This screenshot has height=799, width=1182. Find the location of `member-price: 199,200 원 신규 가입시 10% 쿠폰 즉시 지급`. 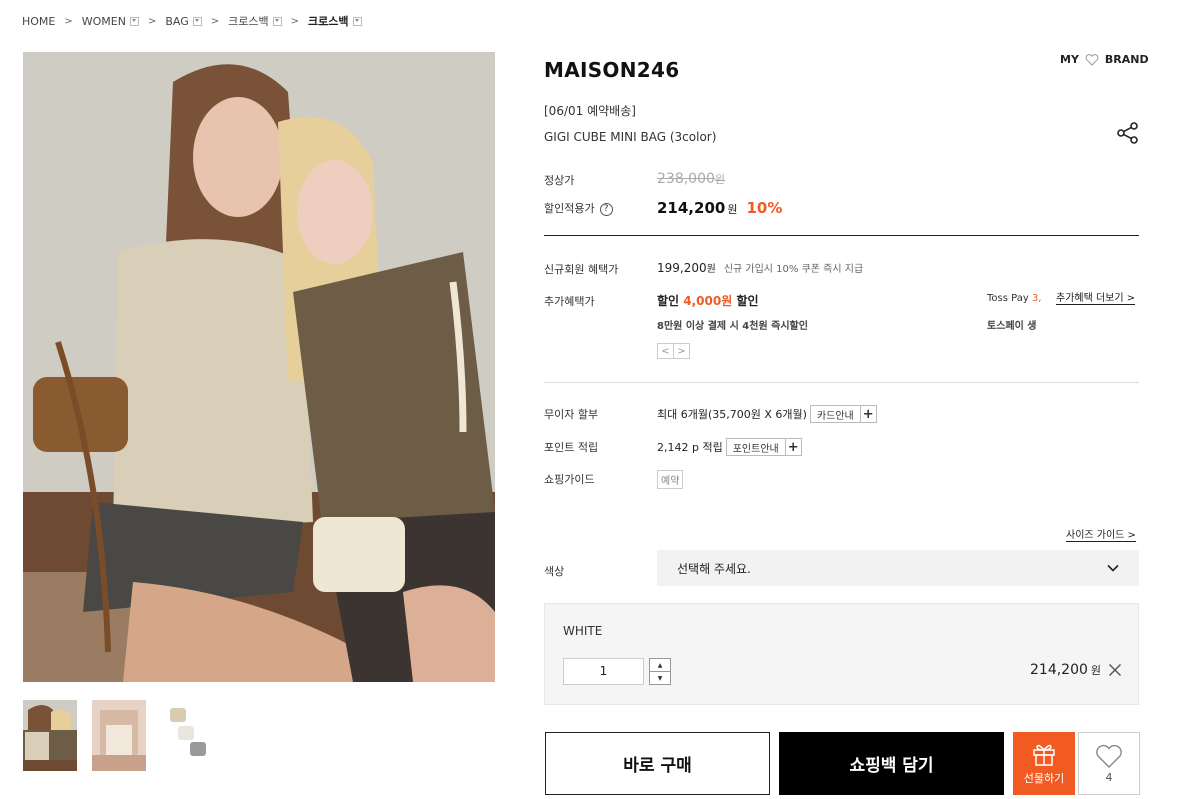

member-price: 199,200 원 신규 가입시 10% 쿠폰 즉시 지급 is located at coordinates (760, 267).